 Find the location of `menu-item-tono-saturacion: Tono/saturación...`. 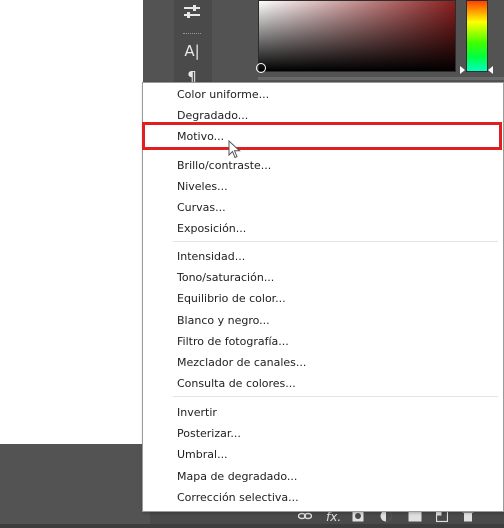

menu-item-tono-saturacion: Tono/saturación... is located at coordinates (327, 278).